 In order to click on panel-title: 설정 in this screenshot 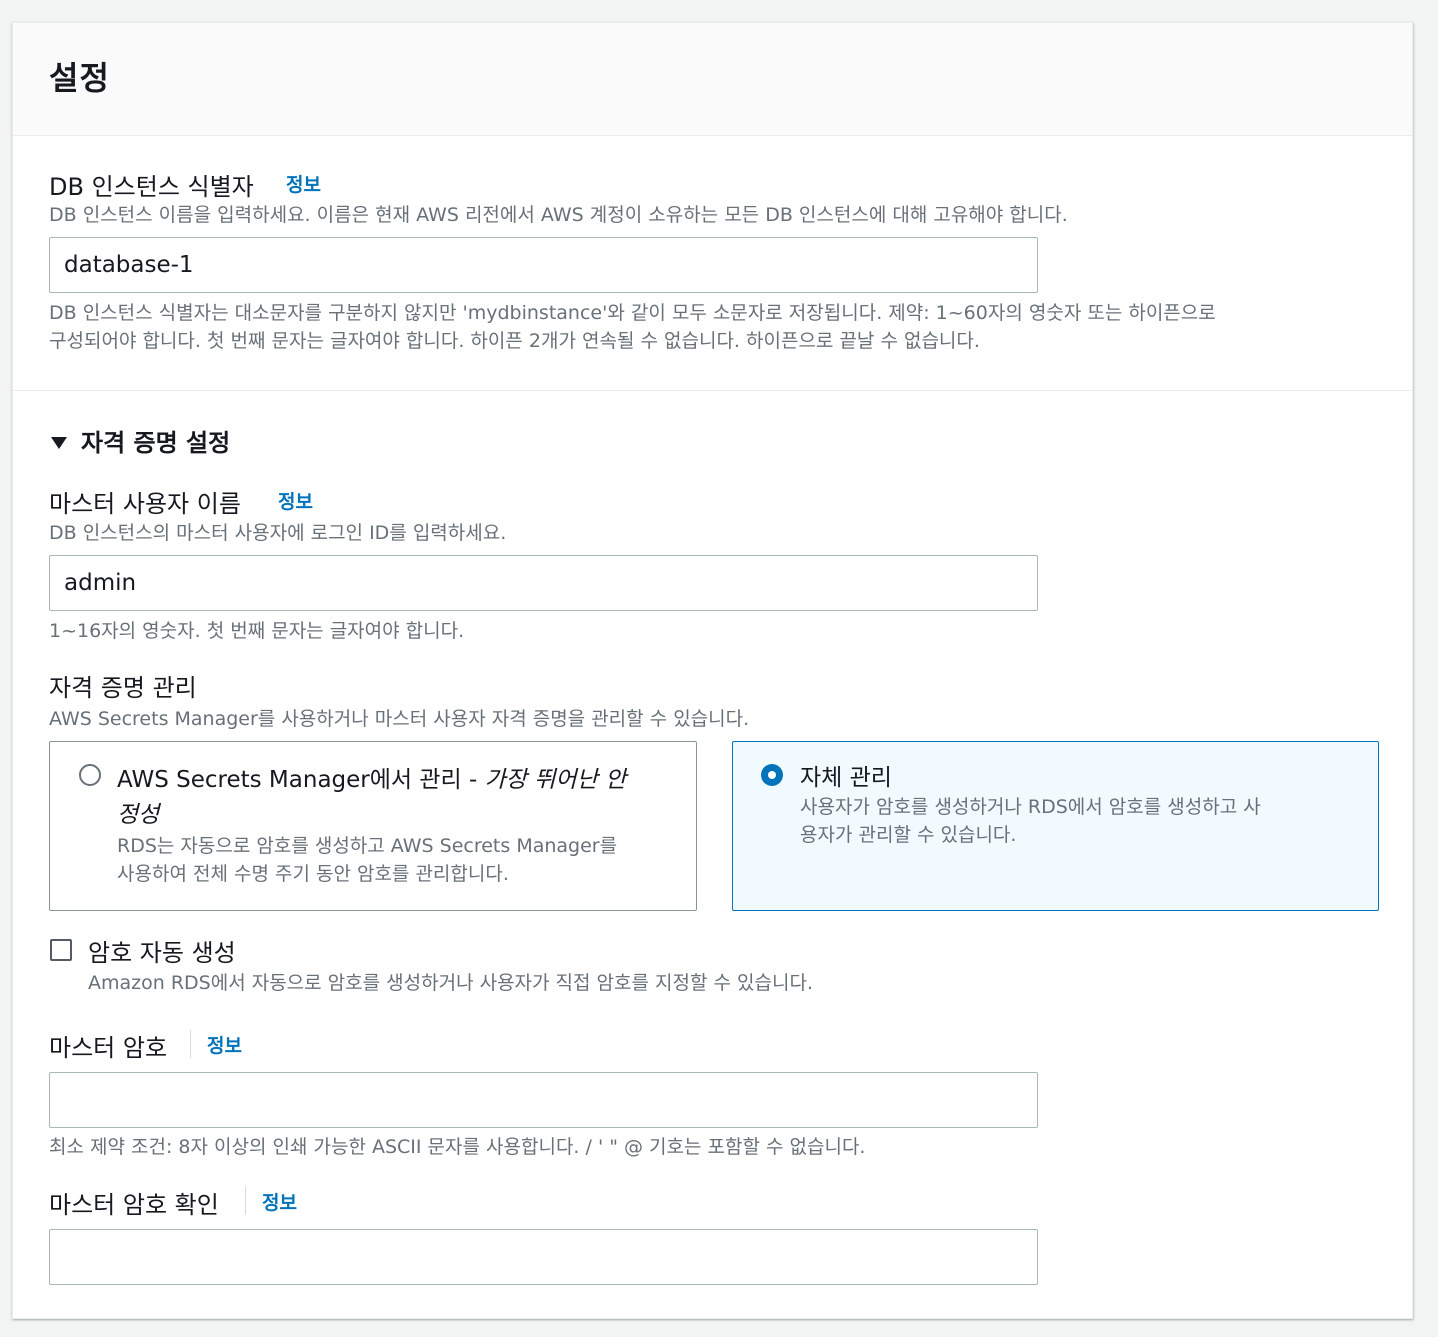, I will do `click(79, 78)`.